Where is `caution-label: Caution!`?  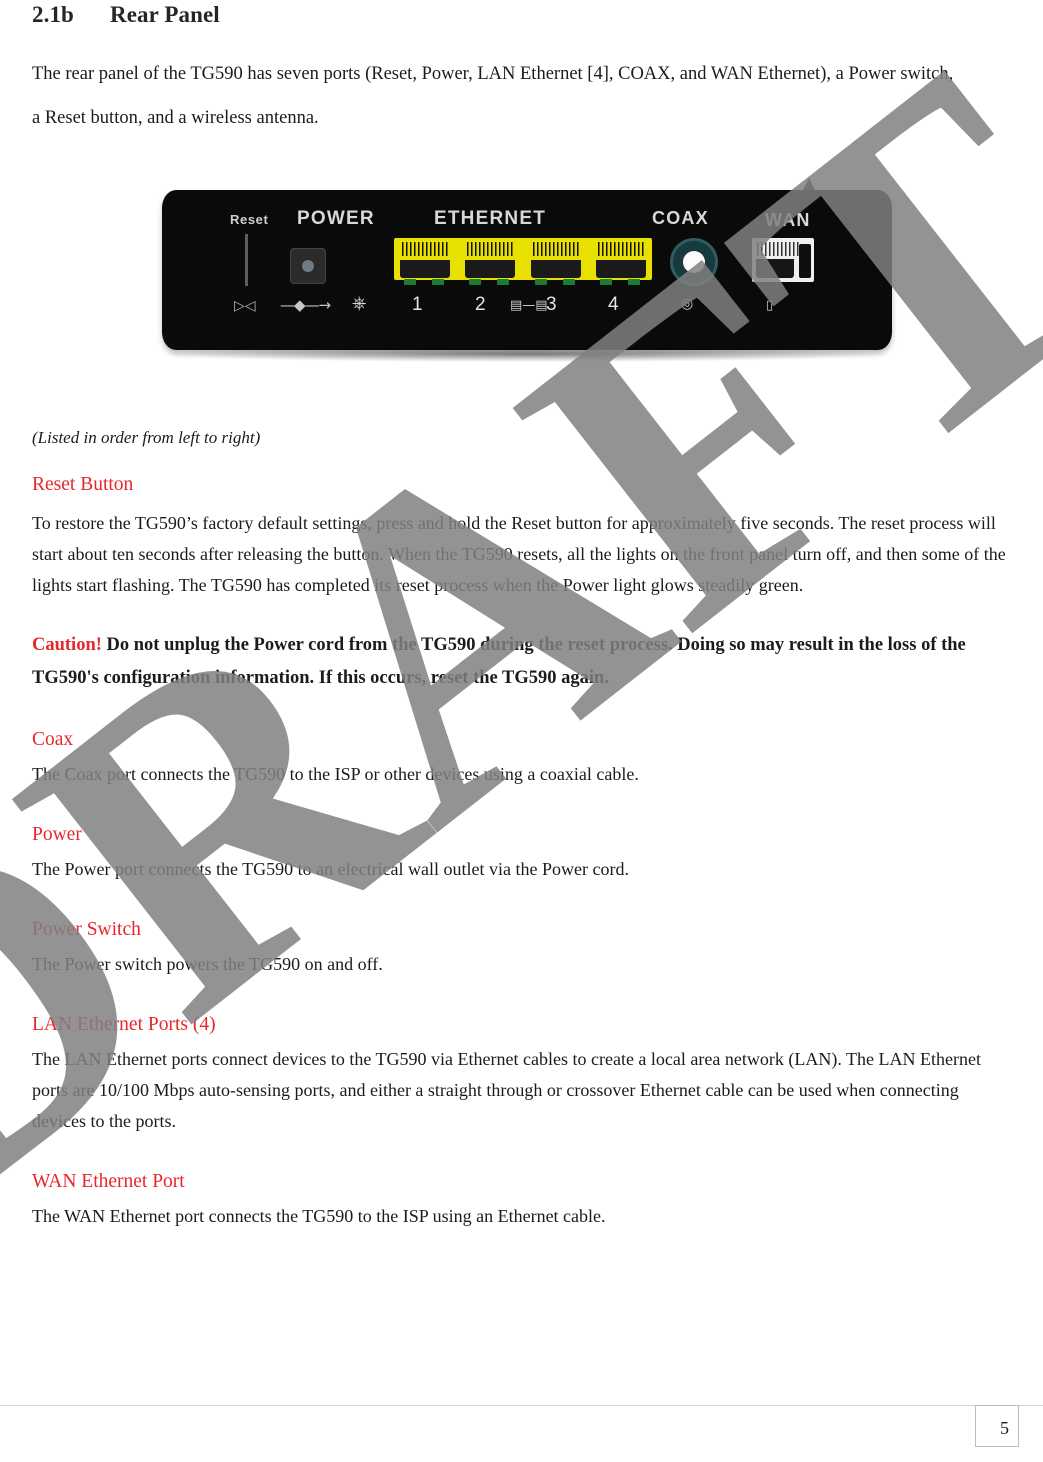
caution-label: Caution! is located at coordinates (67, 645).